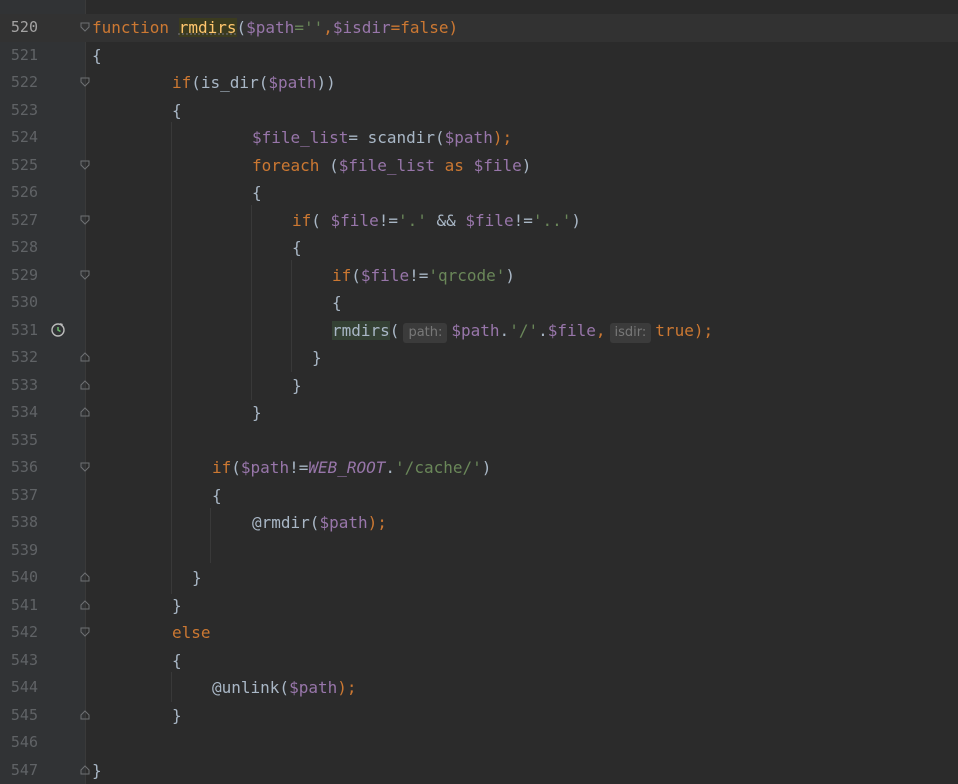 The height and width of the screenshot is (784, 958). What do you see at coordinates (24, 82) in the screenshot?
I see `line-number: 522` at bounding box center [24, 82].